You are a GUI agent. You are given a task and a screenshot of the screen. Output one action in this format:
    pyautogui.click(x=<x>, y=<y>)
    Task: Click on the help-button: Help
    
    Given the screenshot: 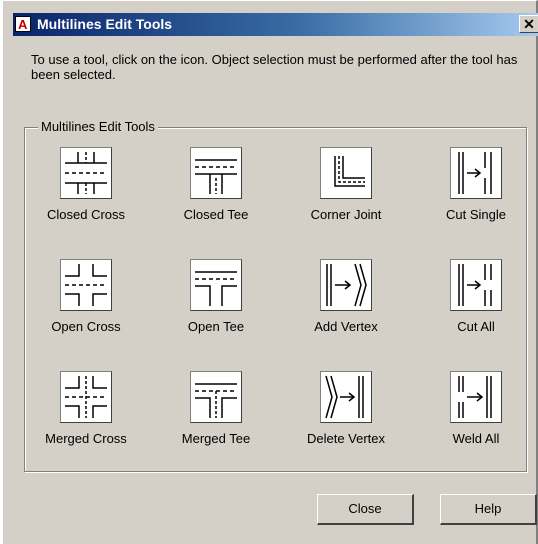 What is the action you would take?
    pyautogui.click(x=488, y=509)
    